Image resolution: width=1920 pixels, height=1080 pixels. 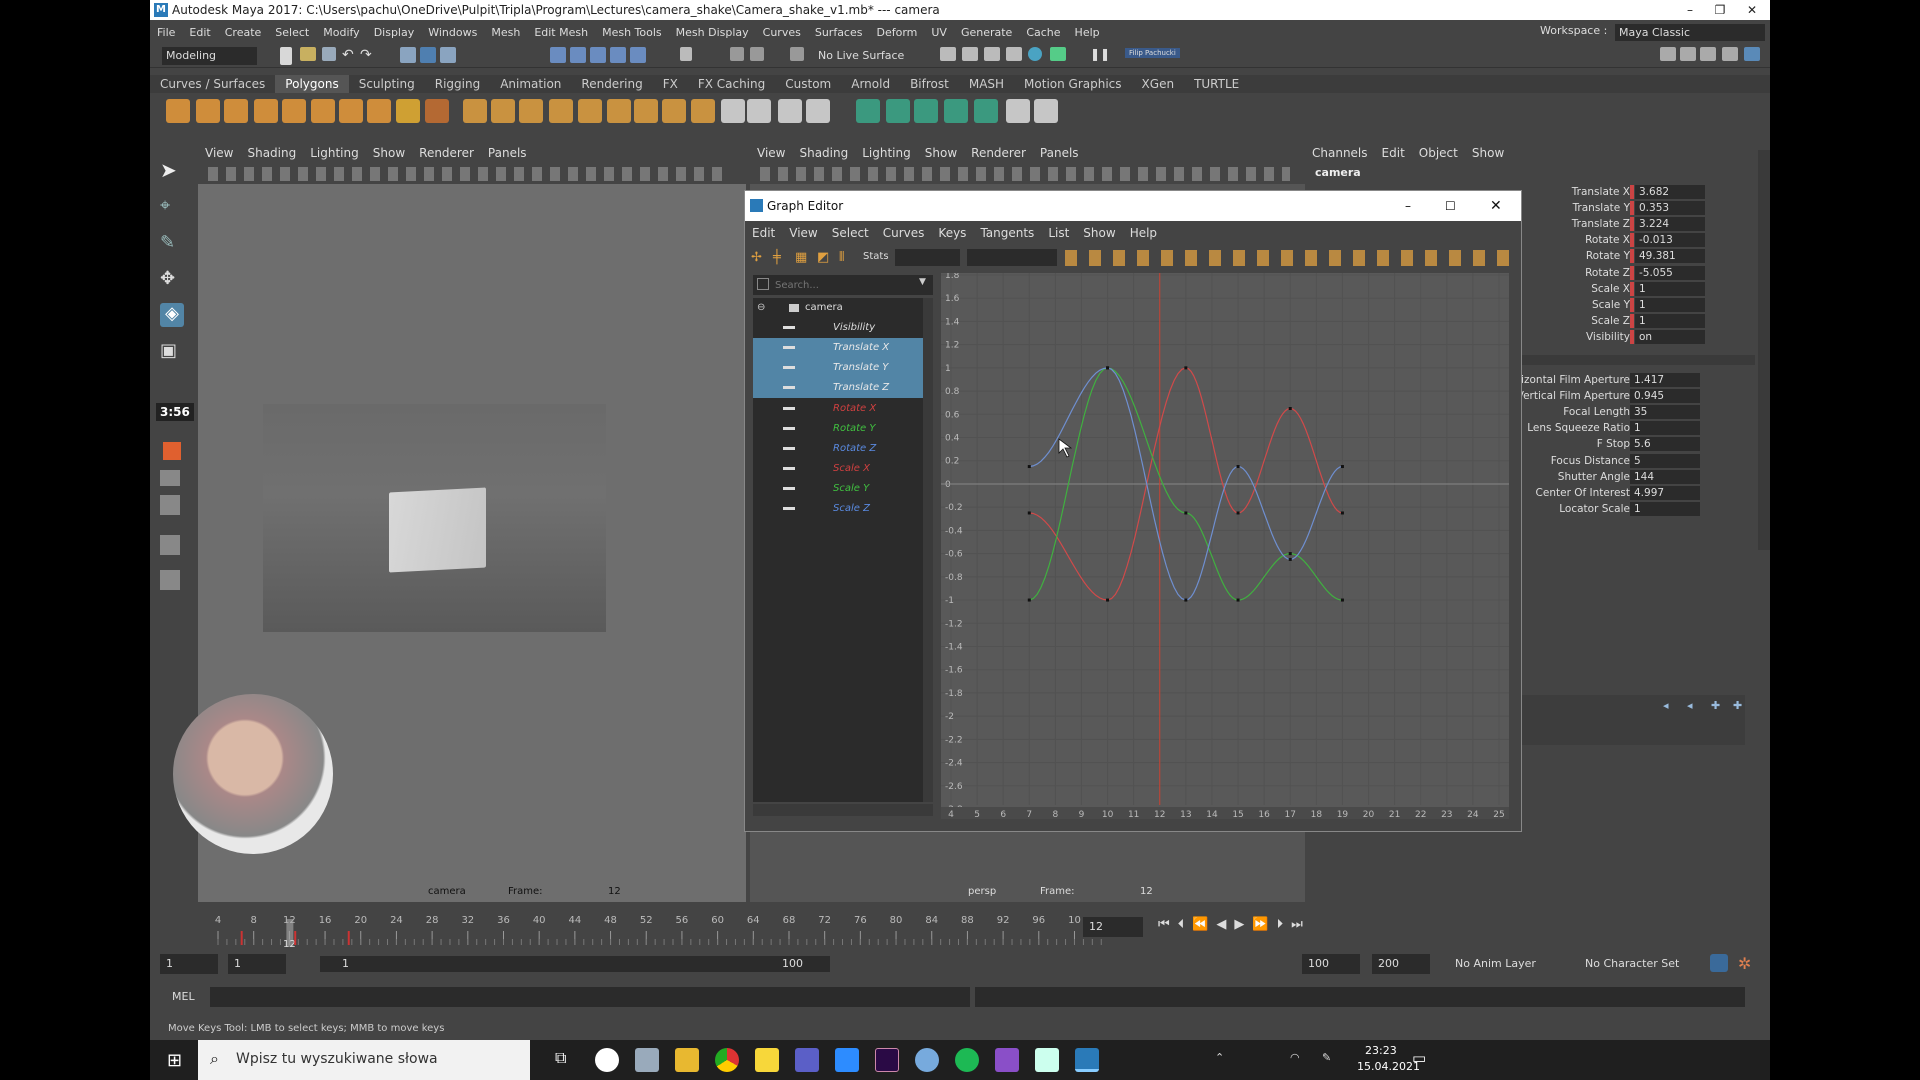 I want to click on poly-plane-icon, so click(x=294, y=111).